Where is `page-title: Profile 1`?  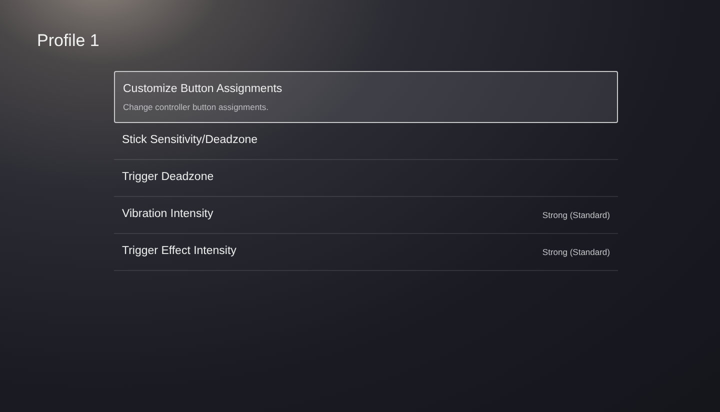
page-title: Profile 1 is located at coordinates (68, 41).